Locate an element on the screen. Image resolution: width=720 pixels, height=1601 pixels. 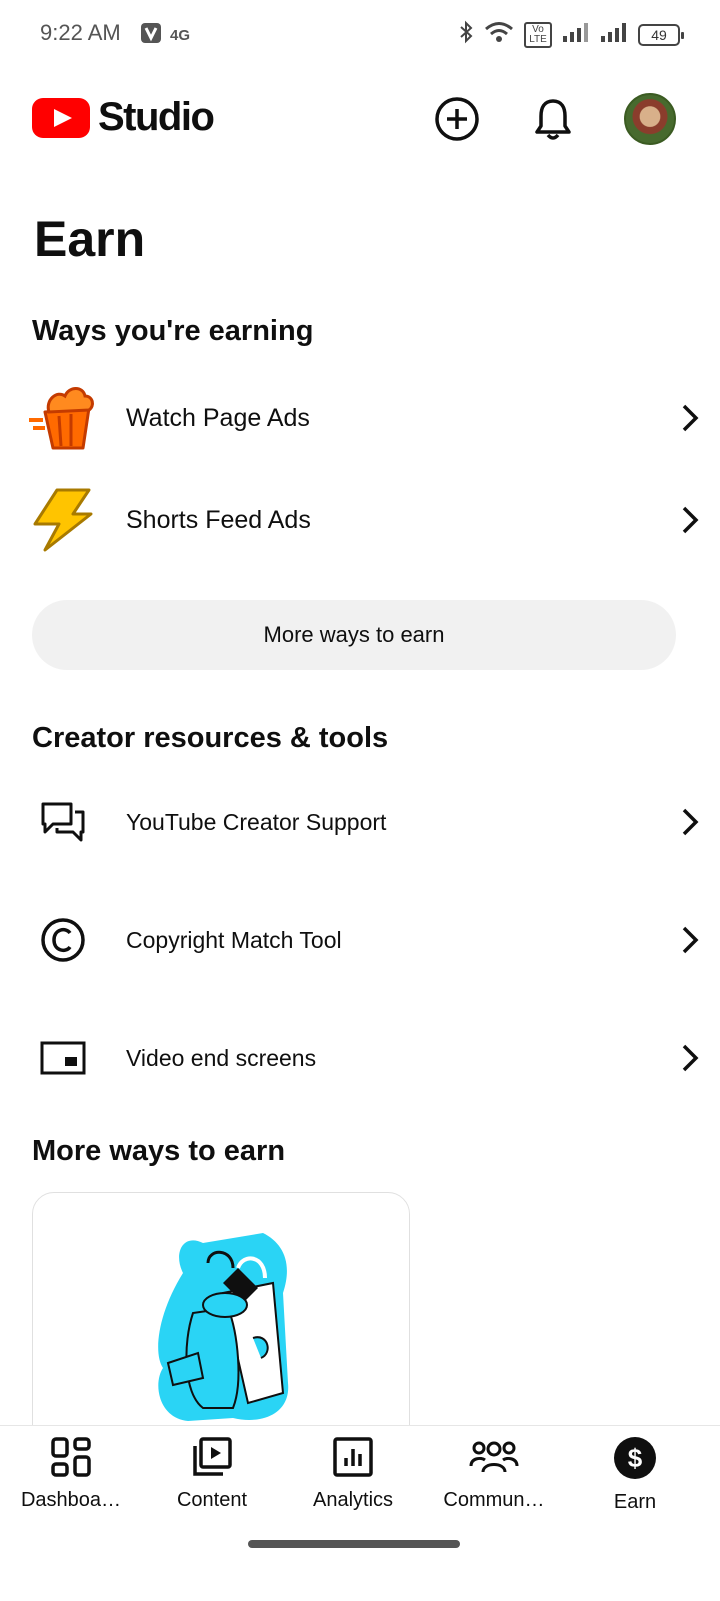
nav-analytics: Analytics is located at coordinates (353, 1474).